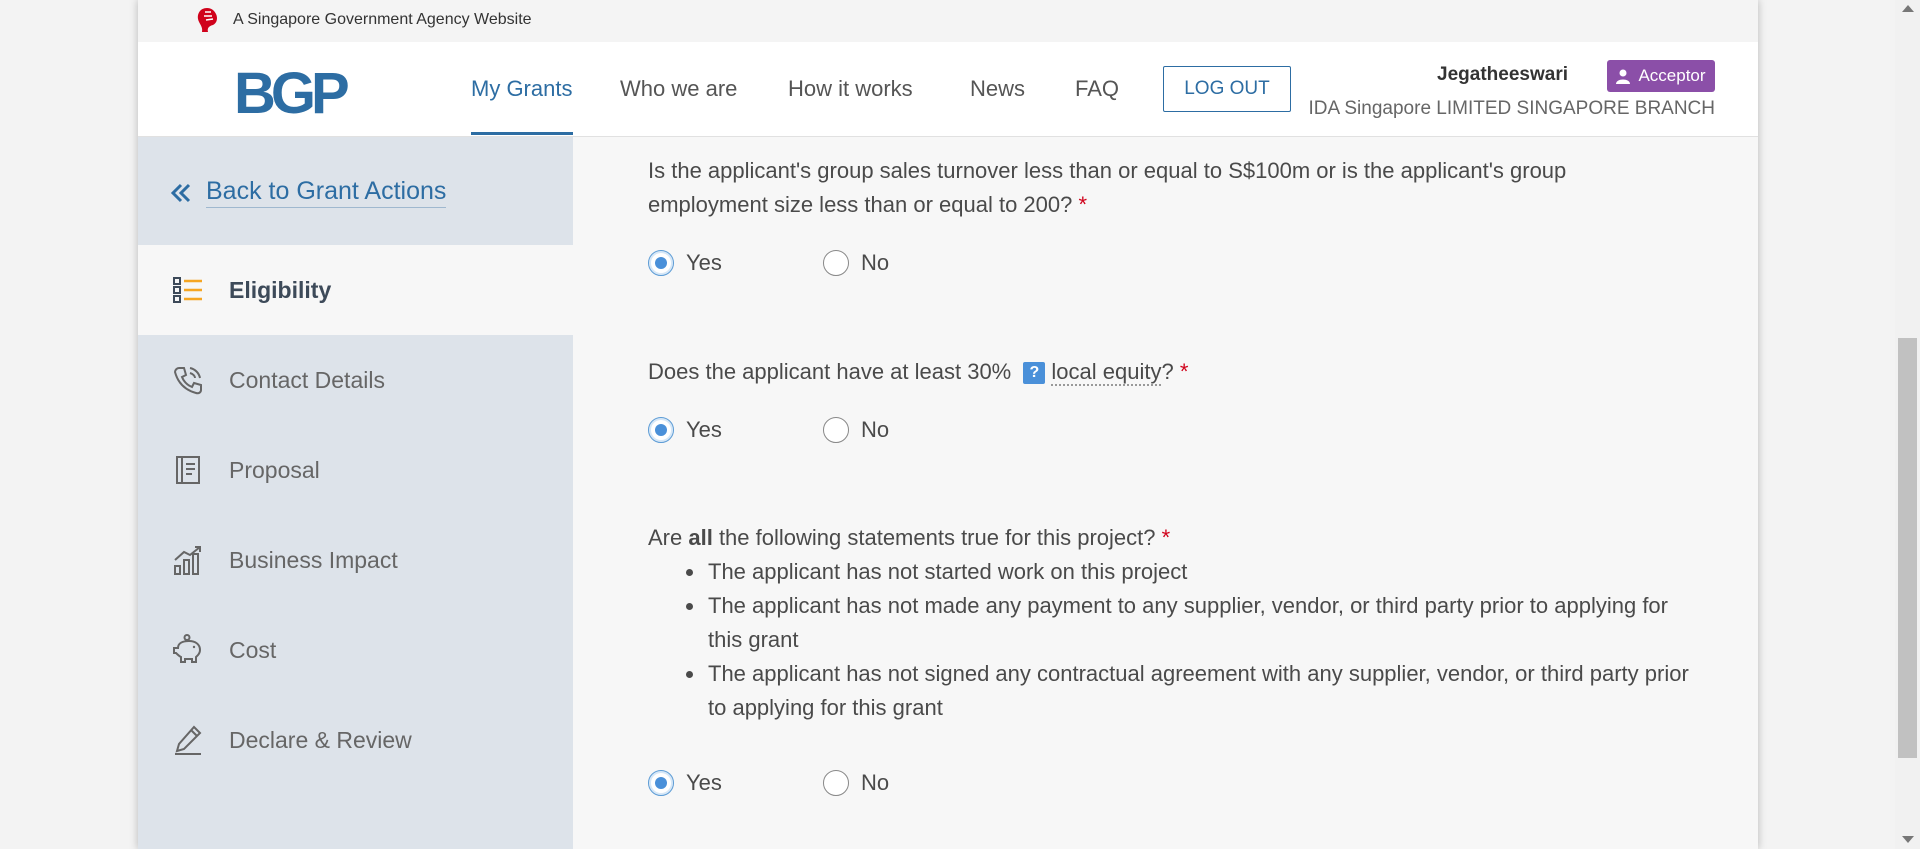 The height and width of the screenshot is (849, 1920). What do you see at coordinates (856, 263) in the screenshot?
I see `radio-group-turnover-no: No` at bounding box center [856, 263].